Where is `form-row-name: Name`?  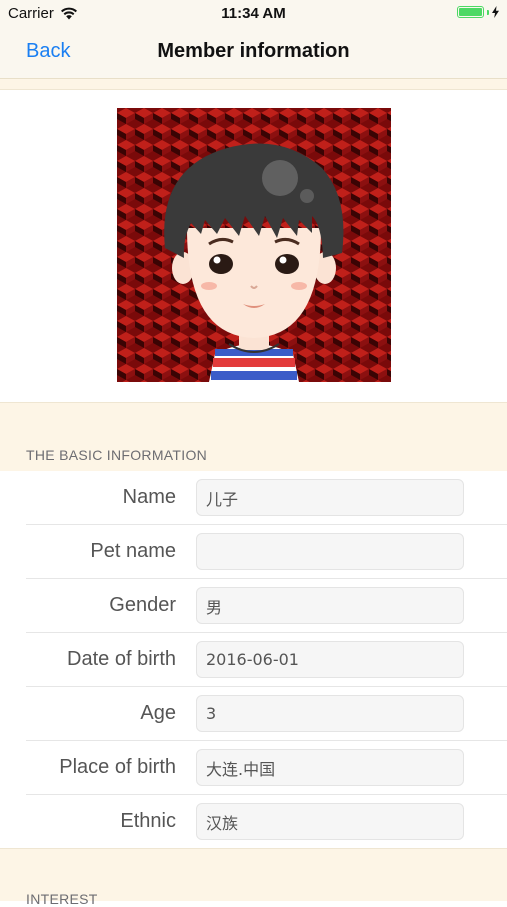 form-row-name: Name is located at coordinates (266, 498).